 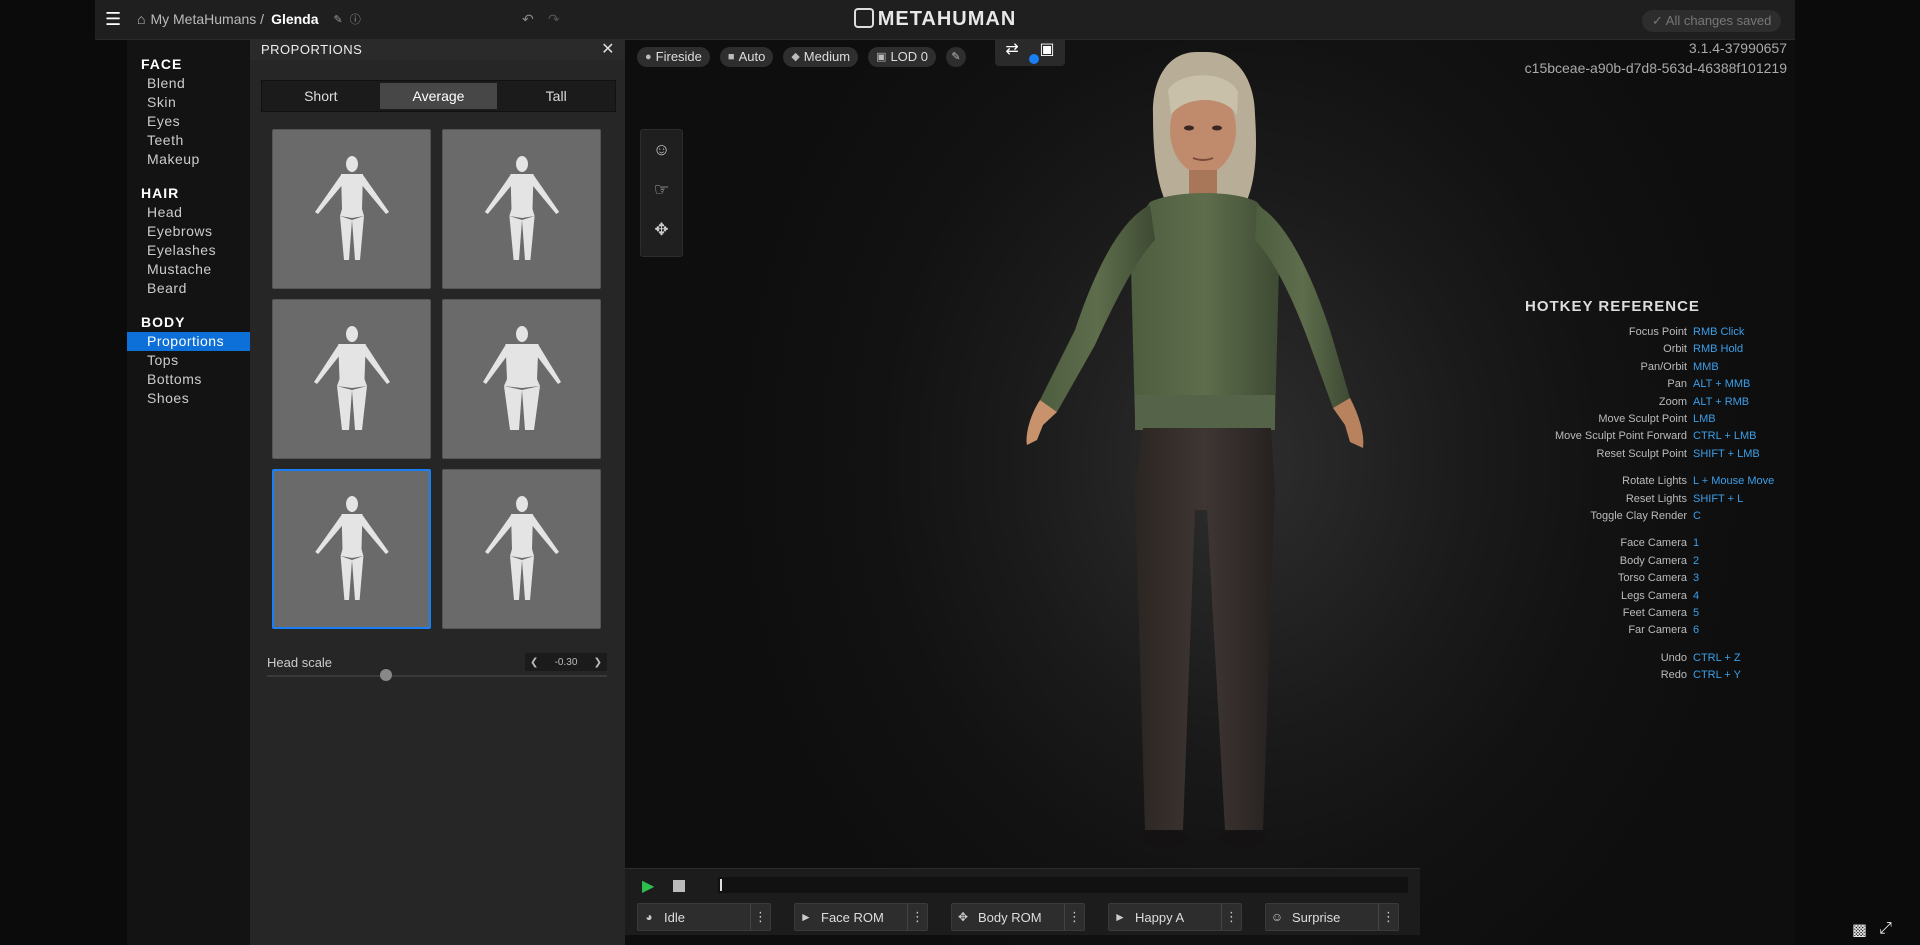 I want to click on chip-camera-mode: ■ Auto, so click(x=746, y=57).